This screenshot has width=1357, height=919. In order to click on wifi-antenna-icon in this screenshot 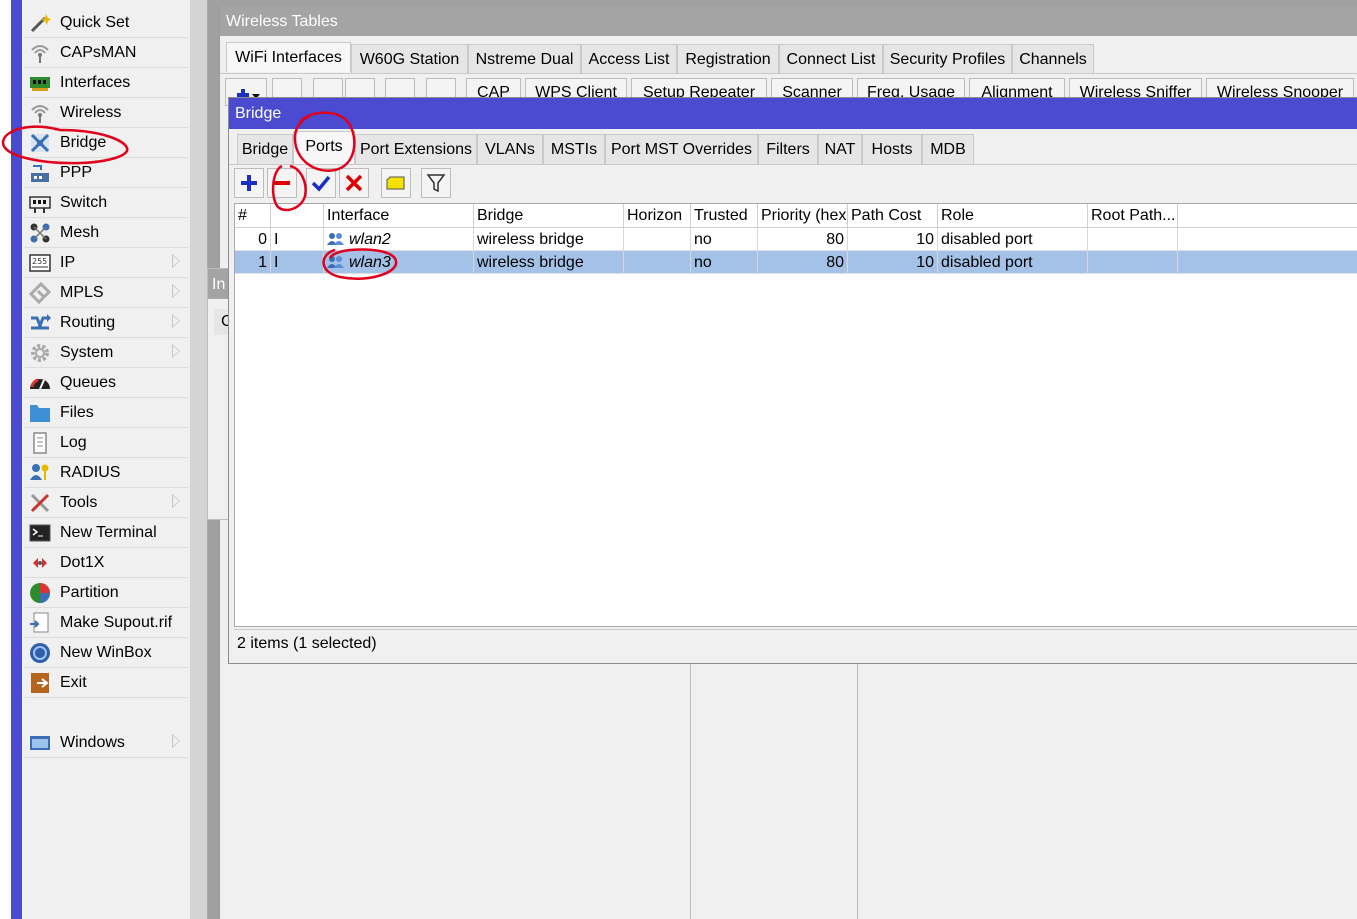, I will do `click(40, 113)`.